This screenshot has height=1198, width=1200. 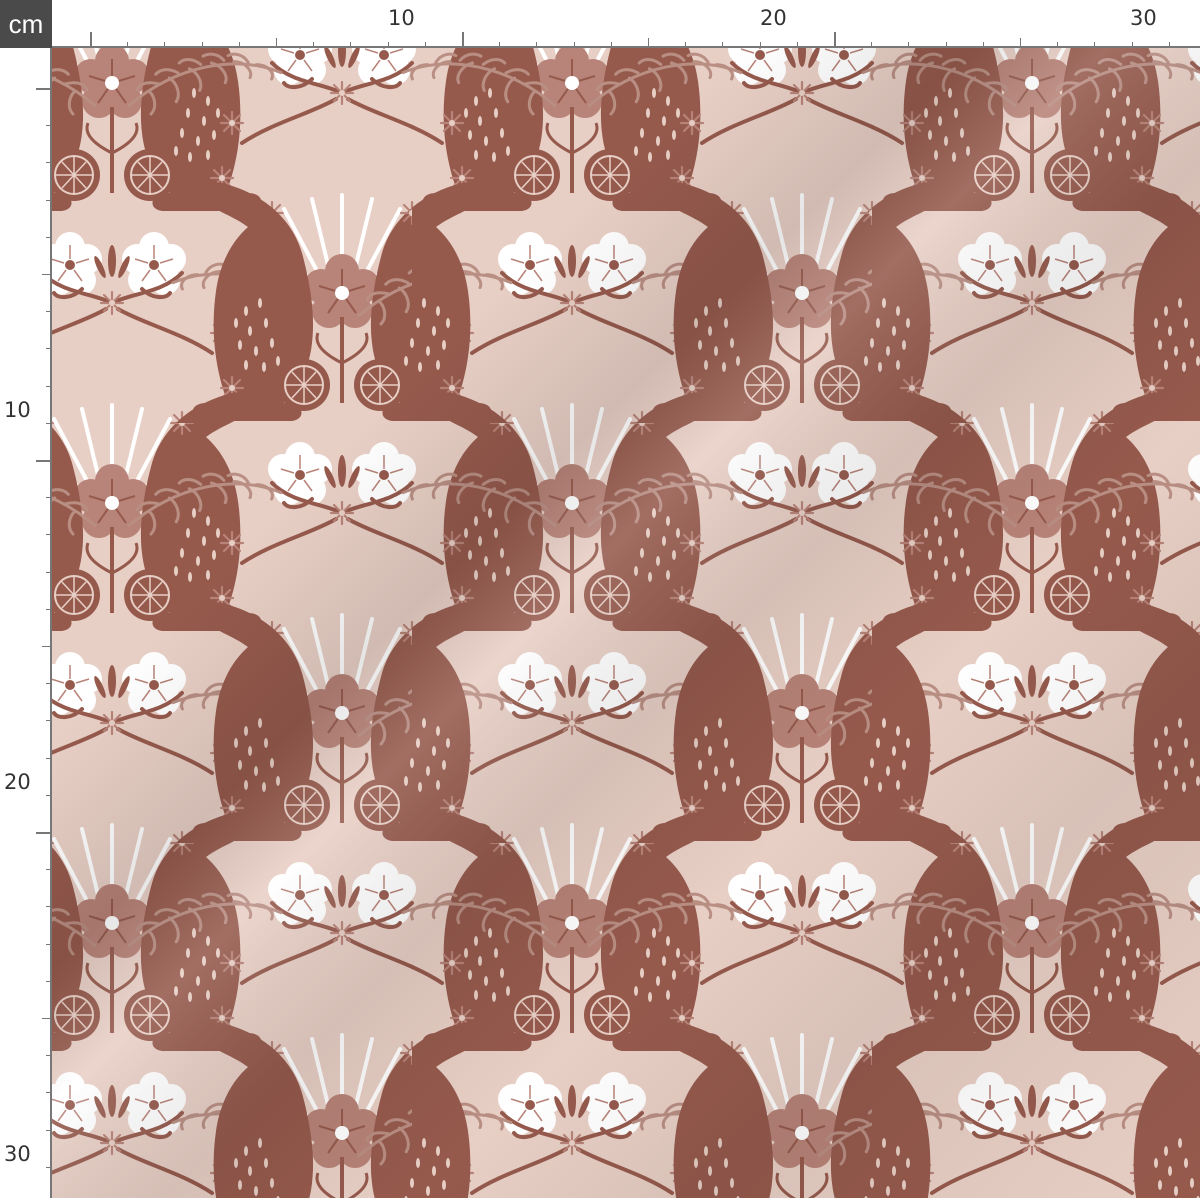 What do you see at coordinates (17, 782) in the screenshot?
I see `left-ruler-label-20: 20` at bounding box center [17, 782].